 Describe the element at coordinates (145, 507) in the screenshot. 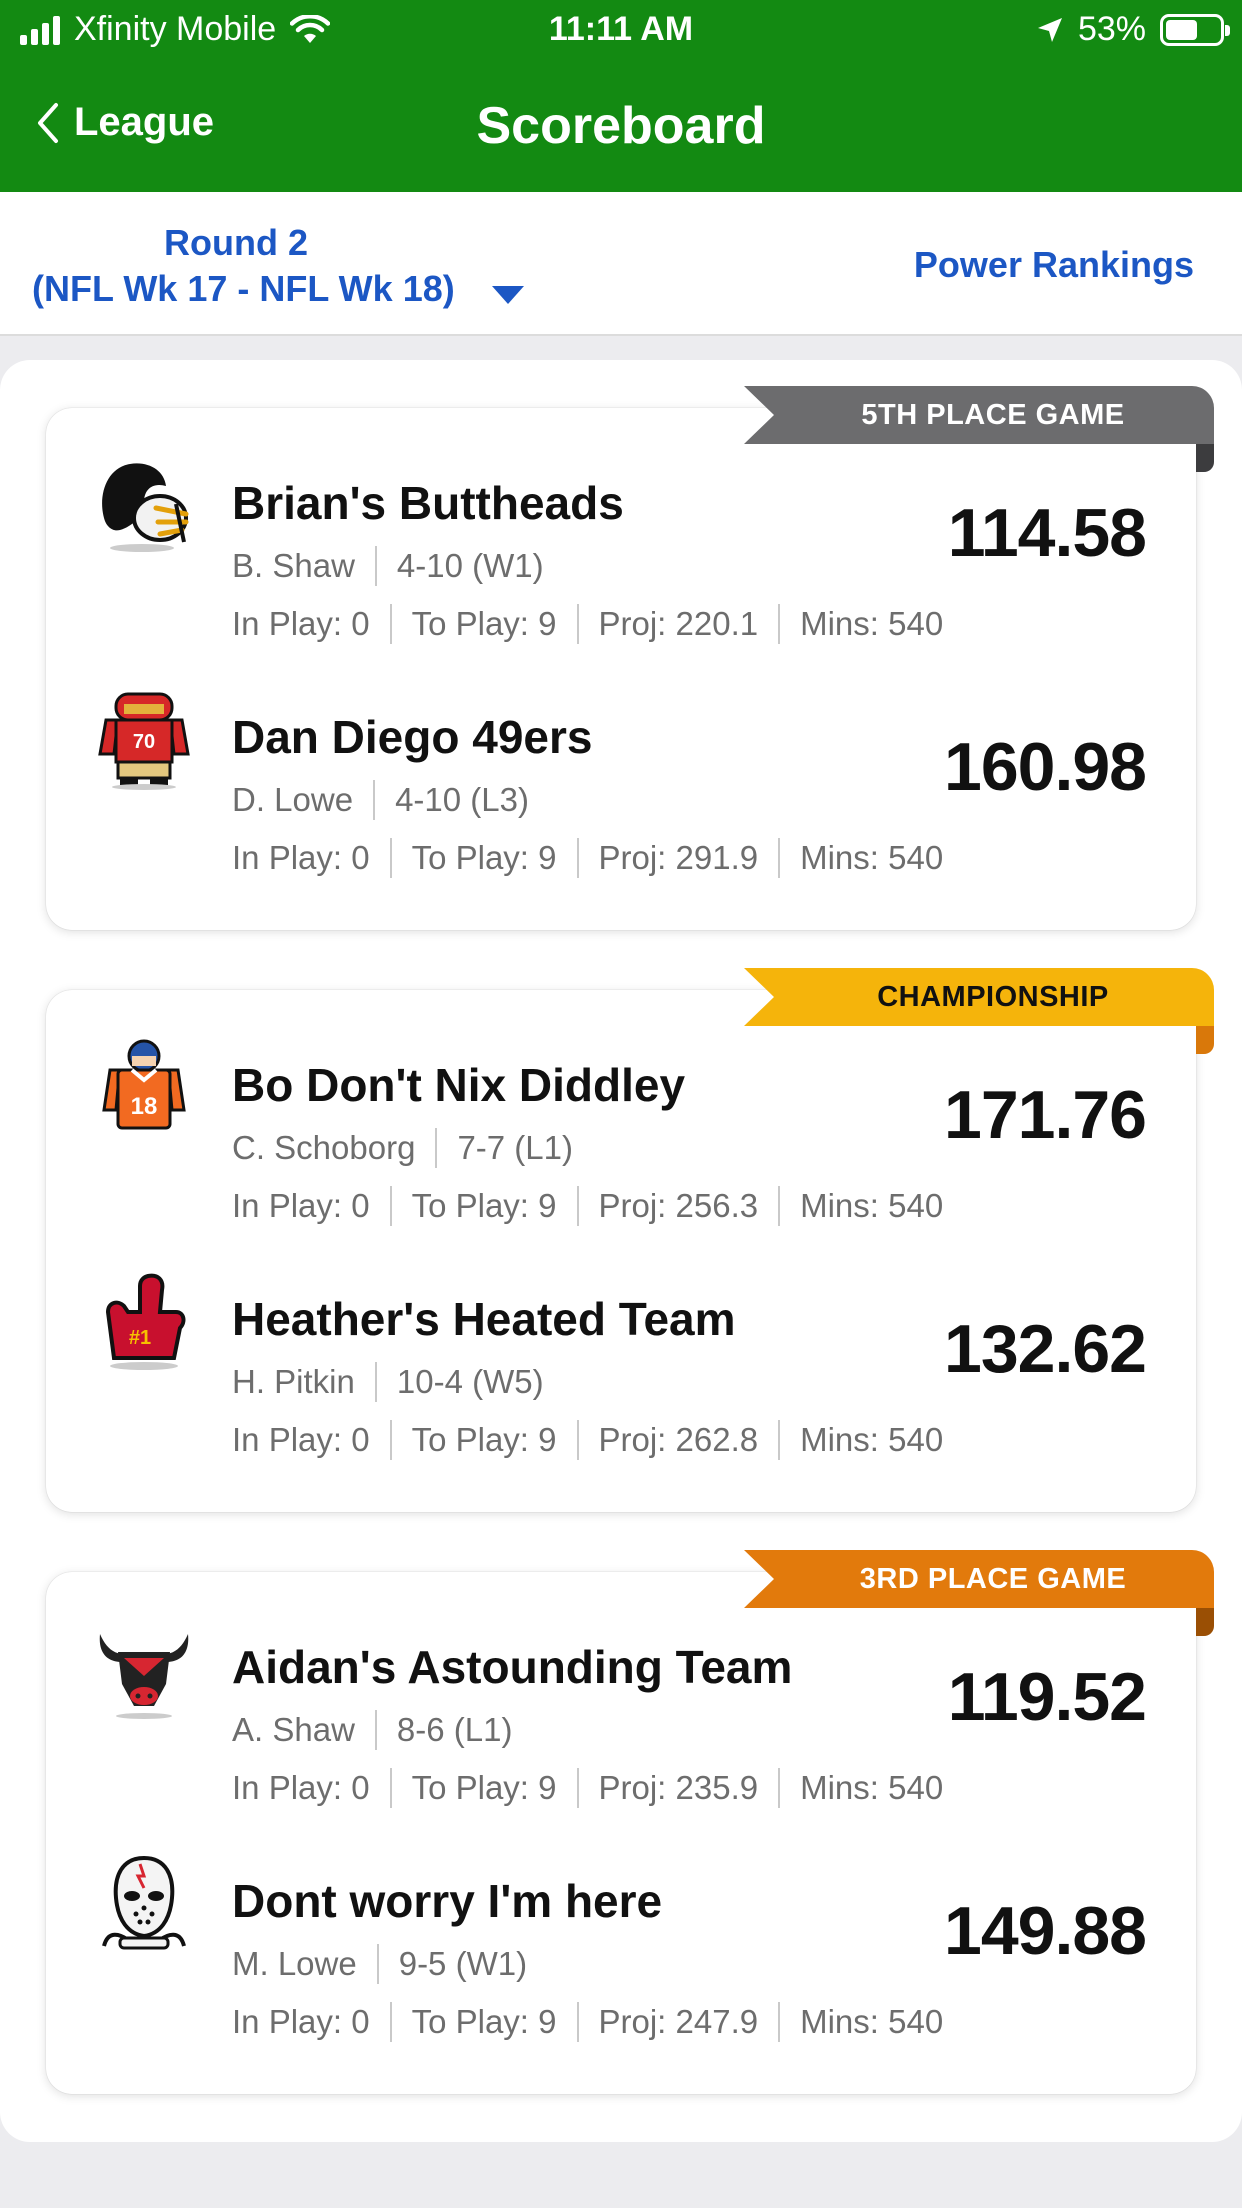

I see `helmet-pompadour-icon` at that location.